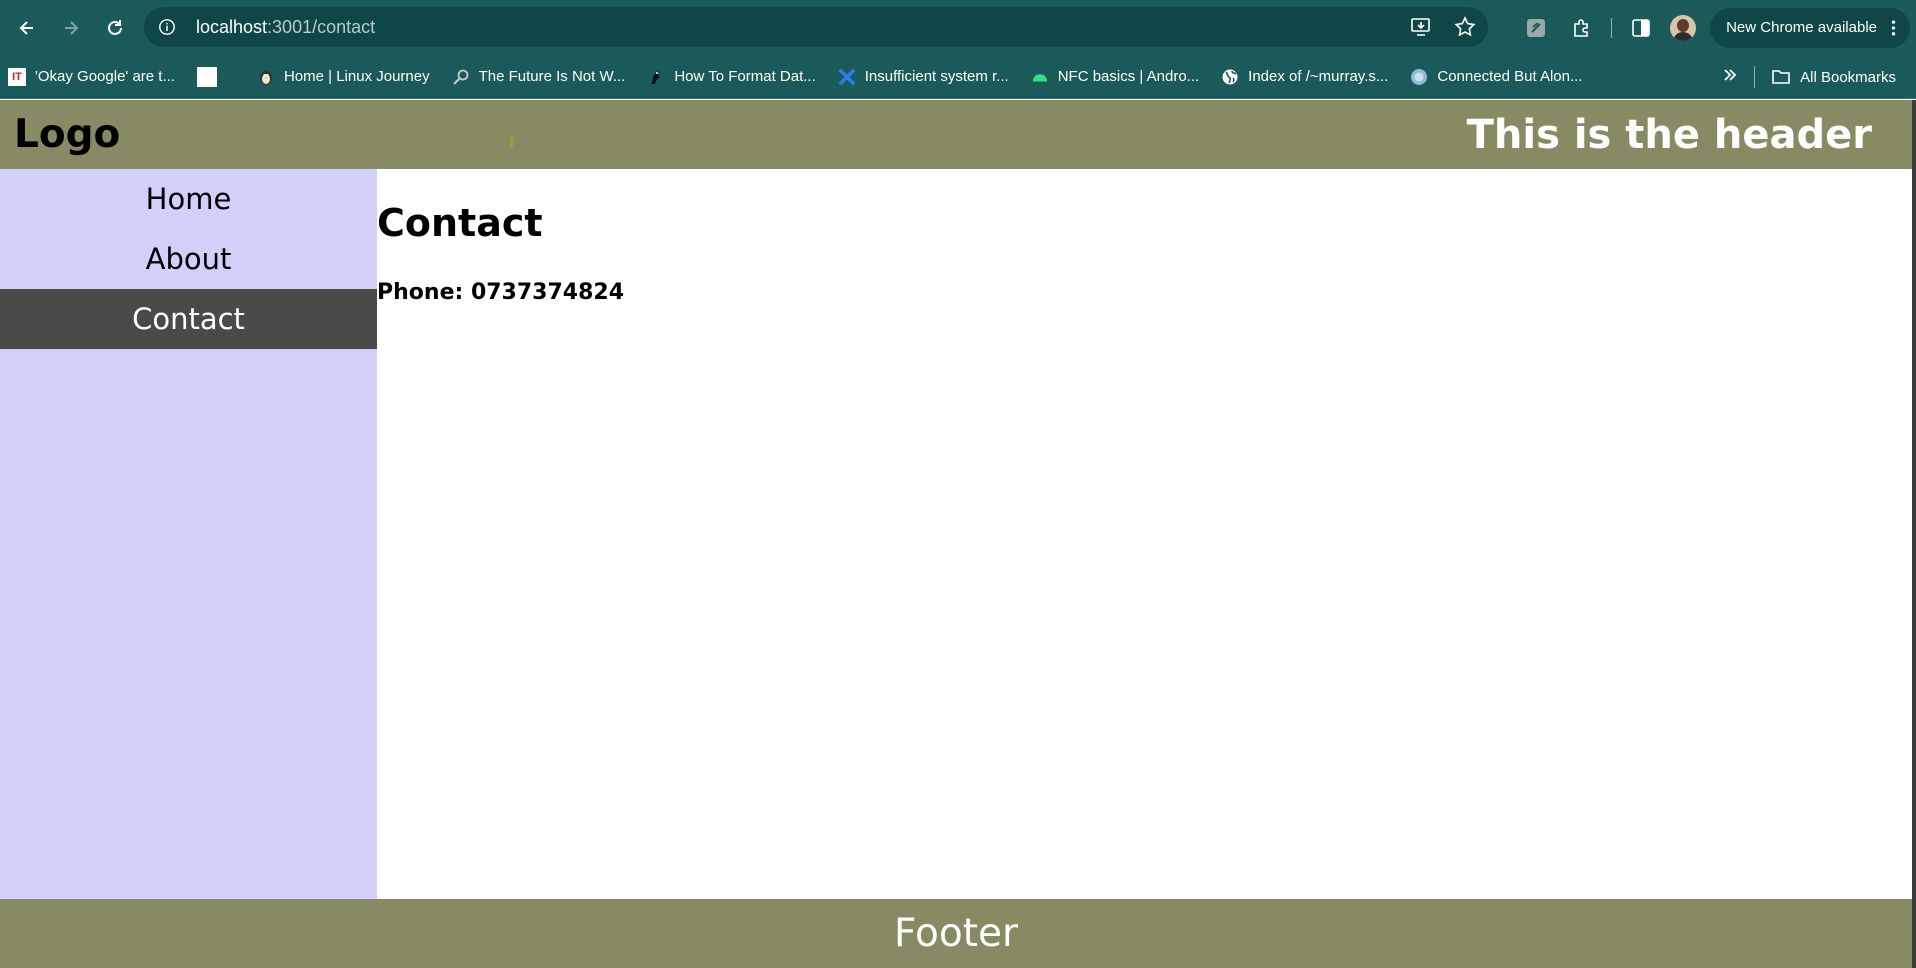 The width and height of the screenshot is (1916, 968). I want to click on reload-button, so click(115, 28).